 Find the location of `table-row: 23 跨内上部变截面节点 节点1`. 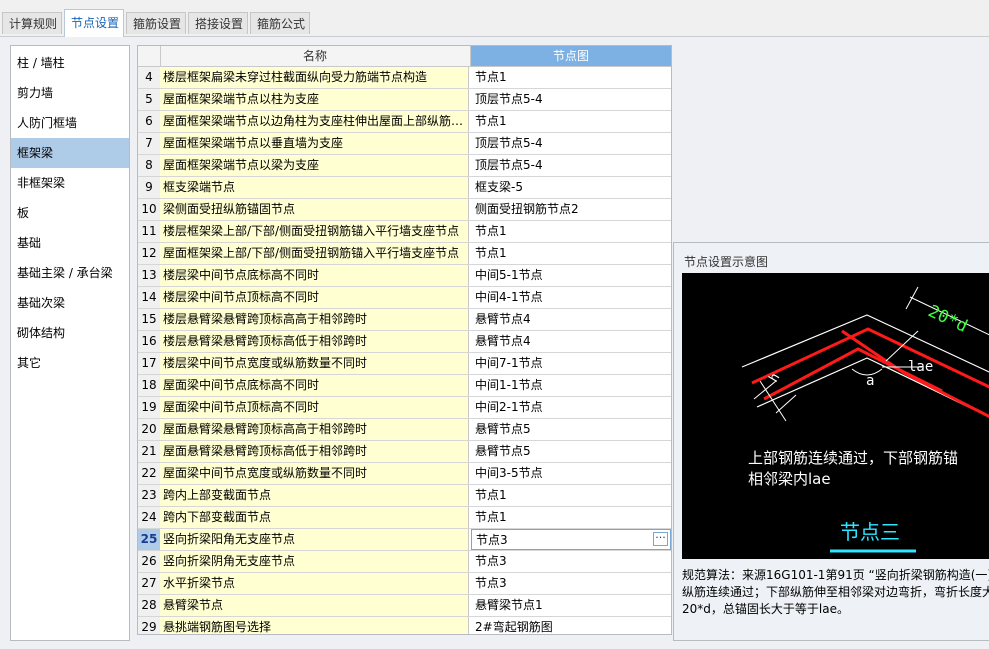

table-row: 23 跨内上部变截面节点 节点1 is located at coordinates (404, 496).